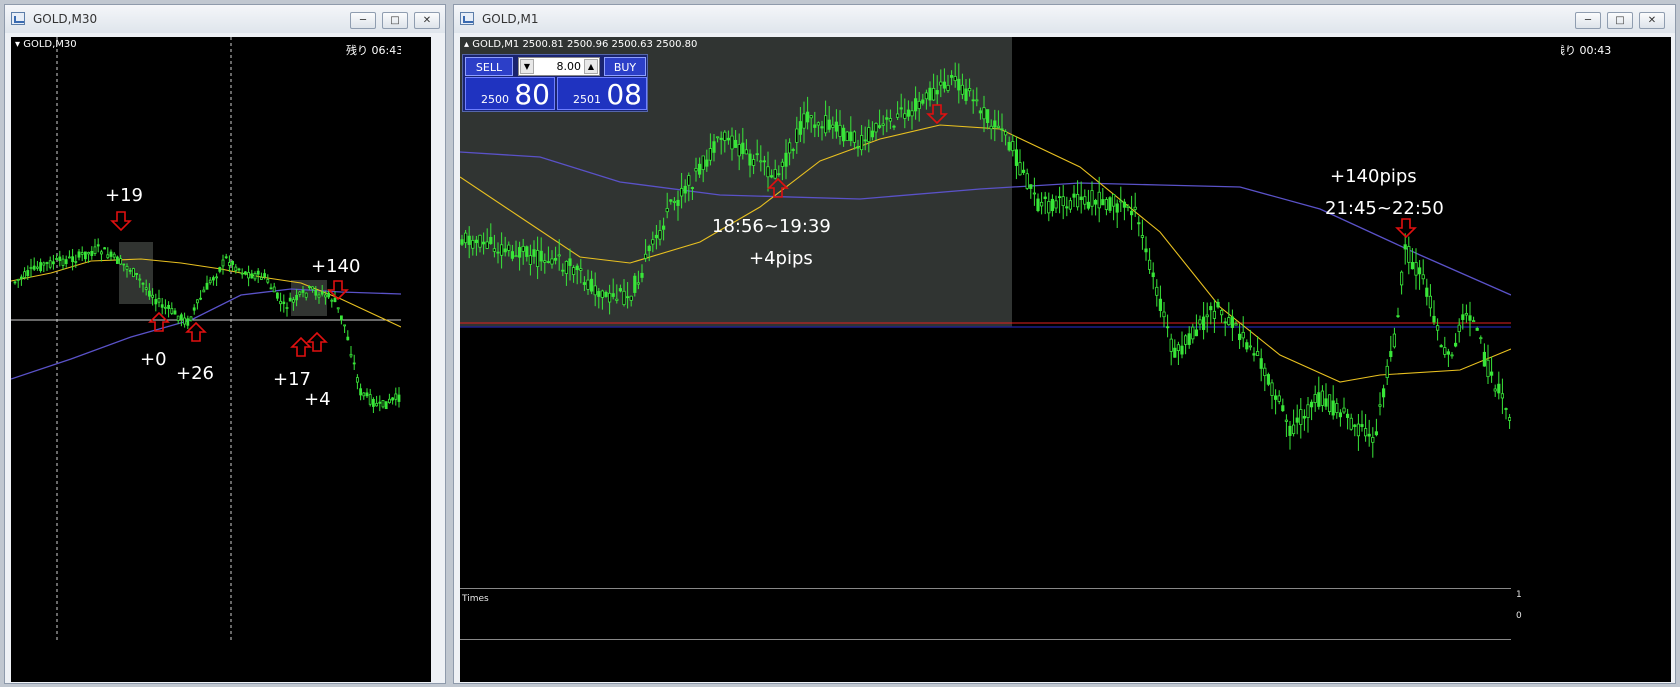  What do you see at coordinates (50, 44) in the screenshot?
I see `symbol-text: GOLD,M30` at bounding box center [50, 44].